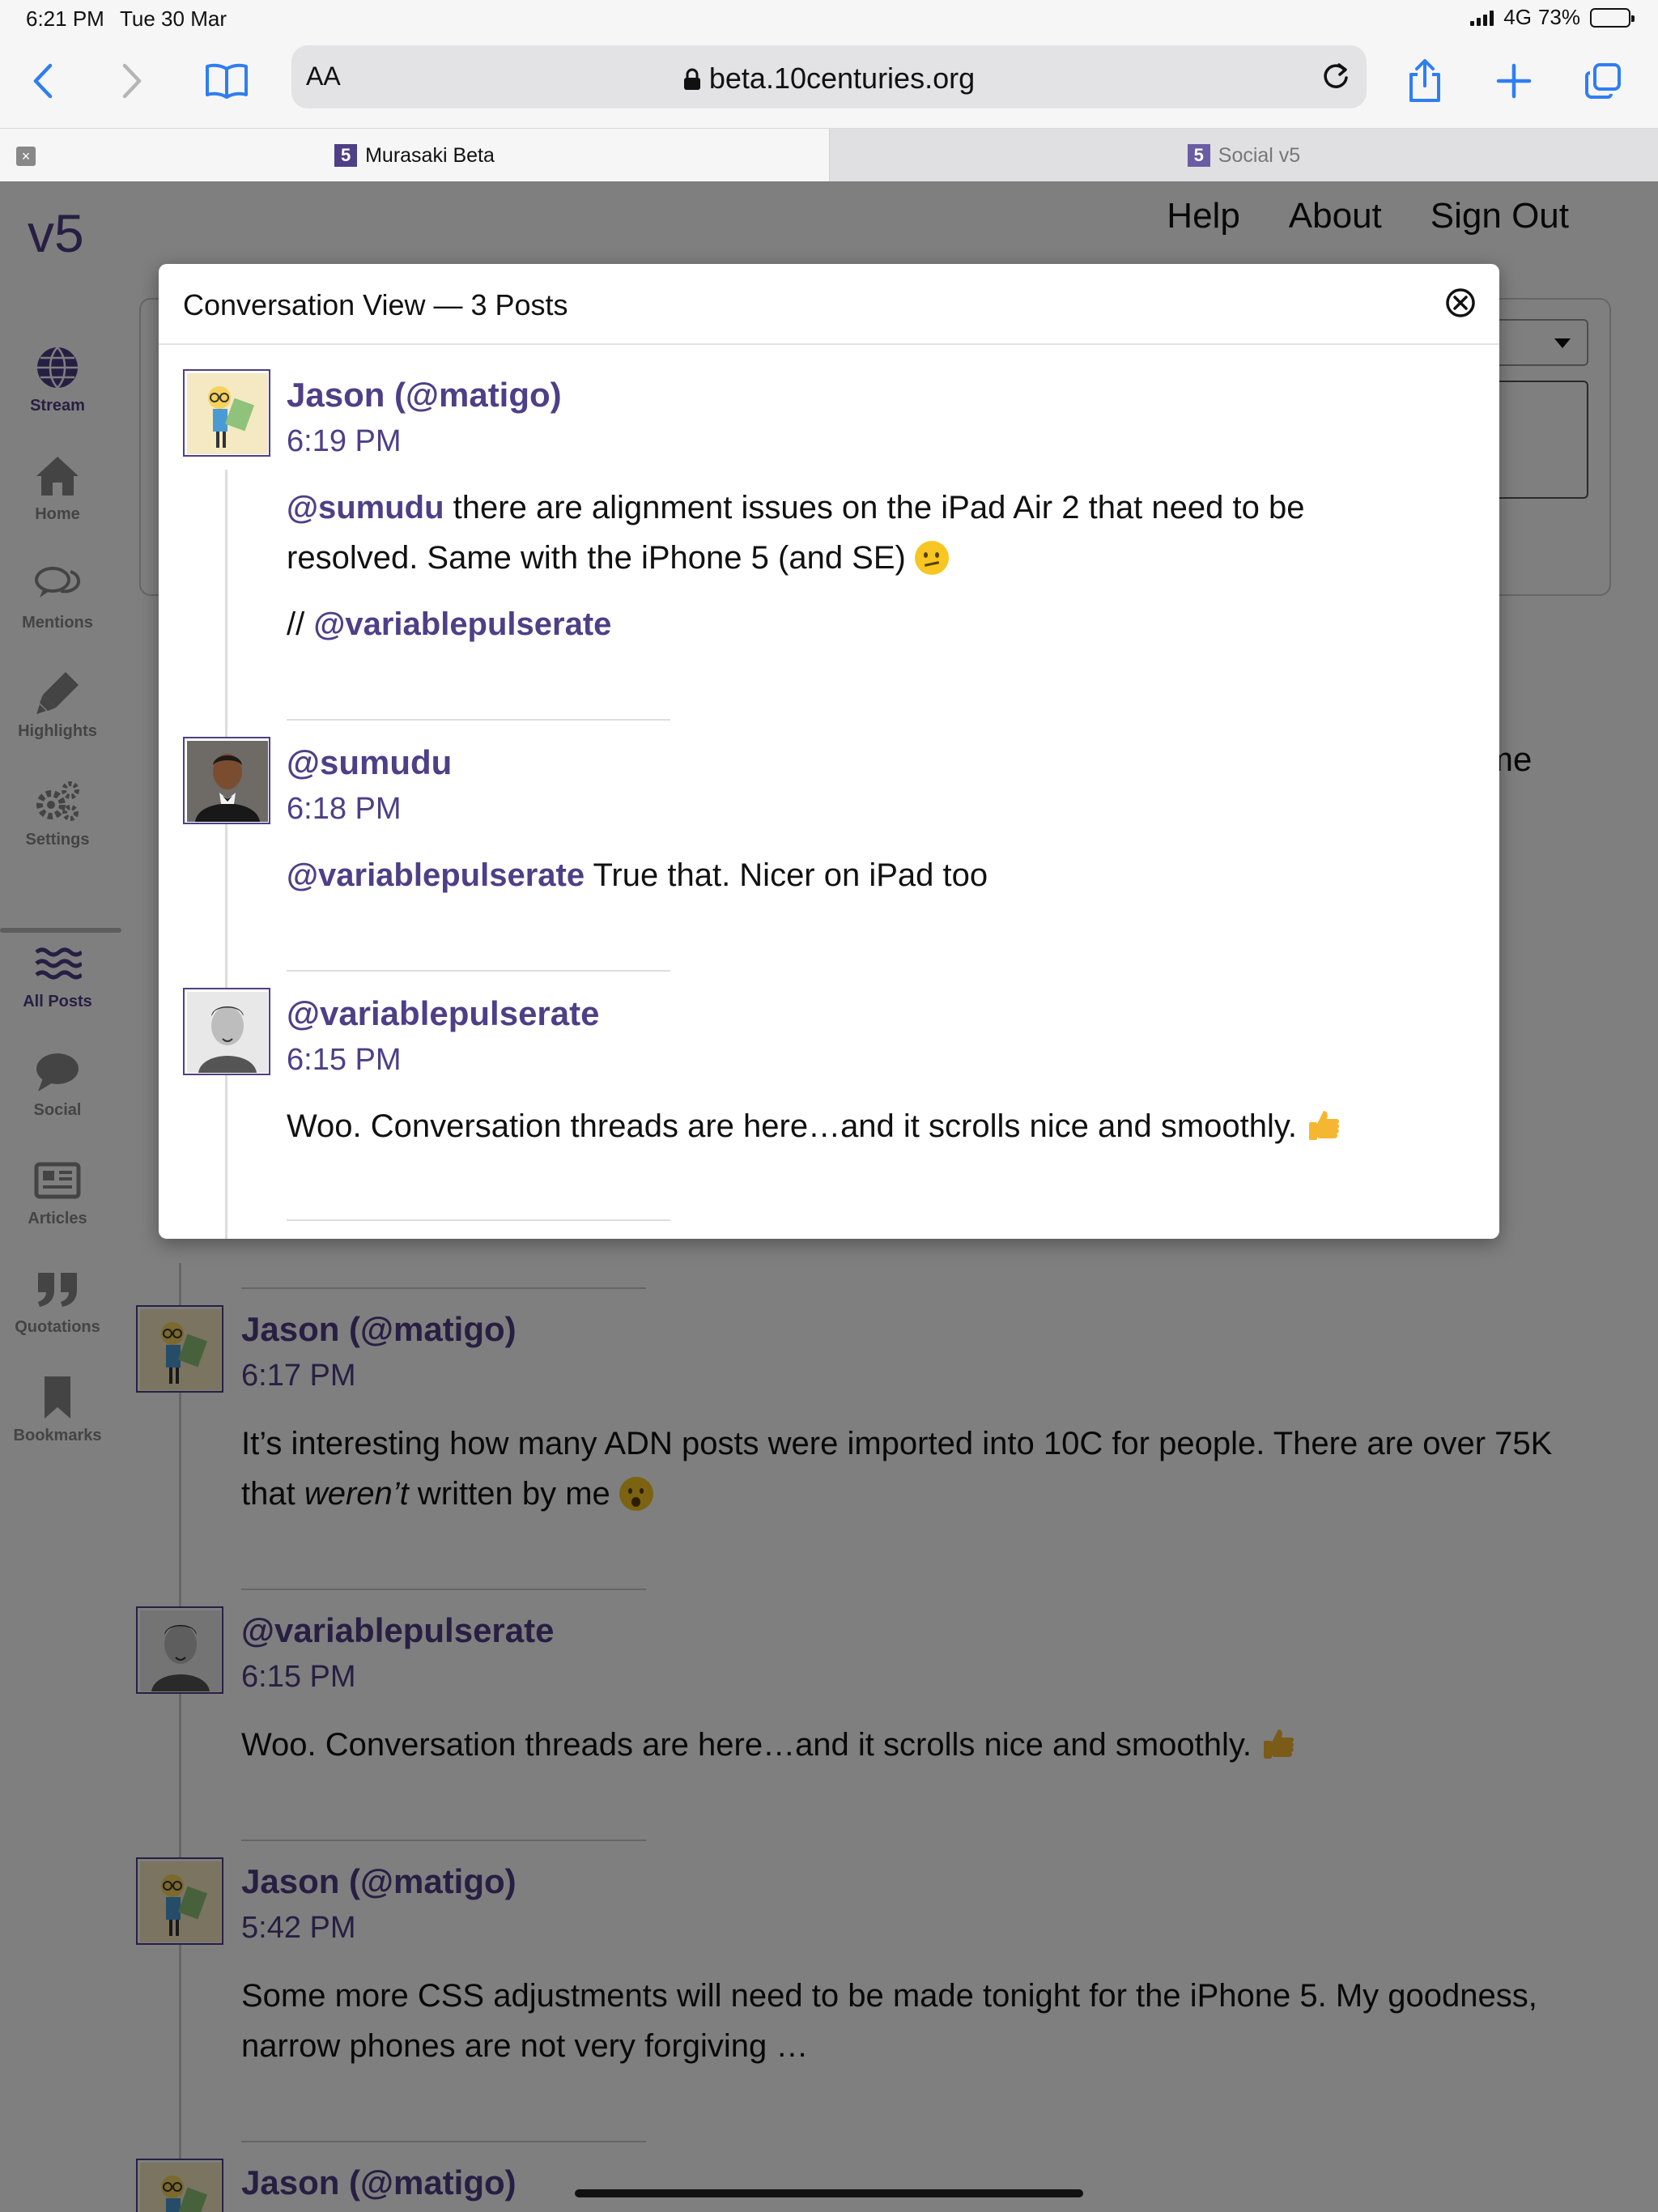 This screenshot has height=2212, width=1658. I want to click on back-button, so click(44, 81).